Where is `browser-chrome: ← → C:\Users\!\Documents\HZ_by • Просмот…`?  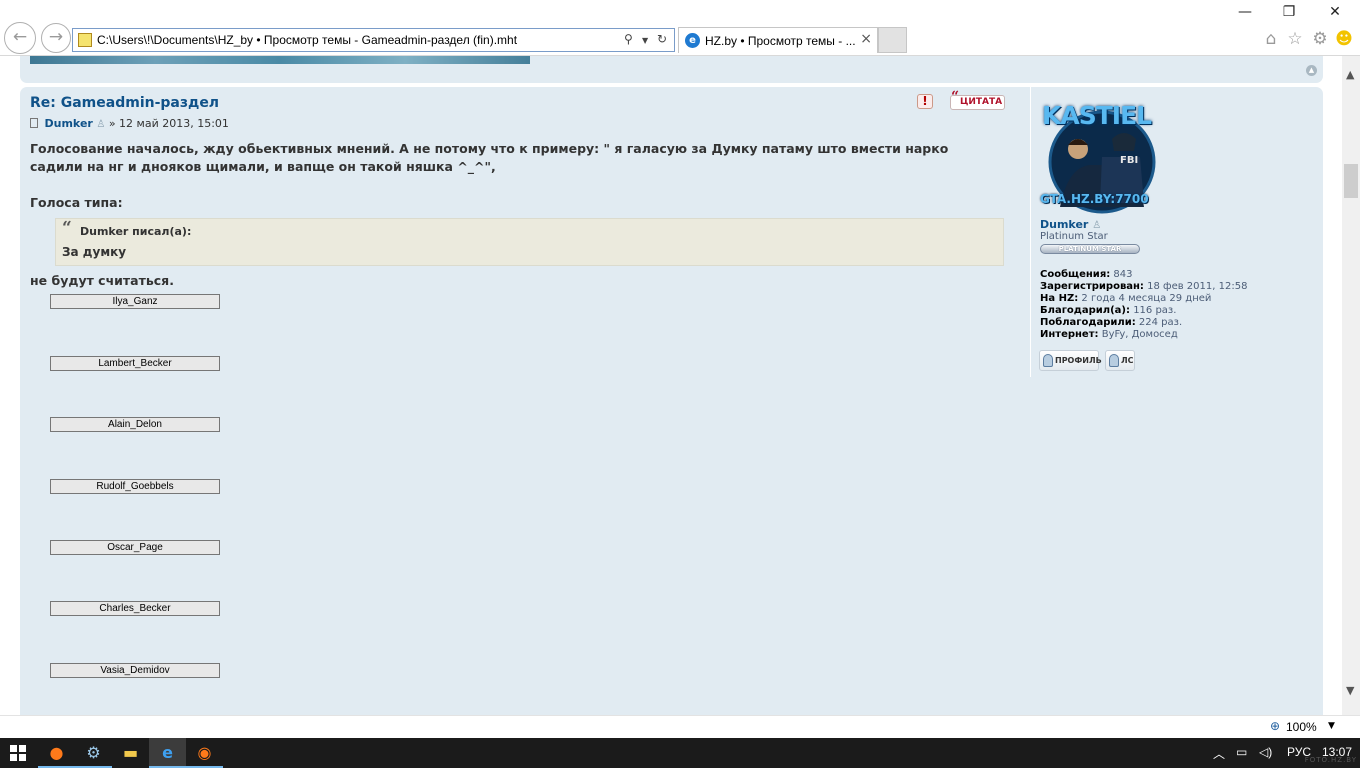 browser-chrome: ← → C:\Users\!\Documents\HZ_by • Просмот… is located at coordinates (680, 28).